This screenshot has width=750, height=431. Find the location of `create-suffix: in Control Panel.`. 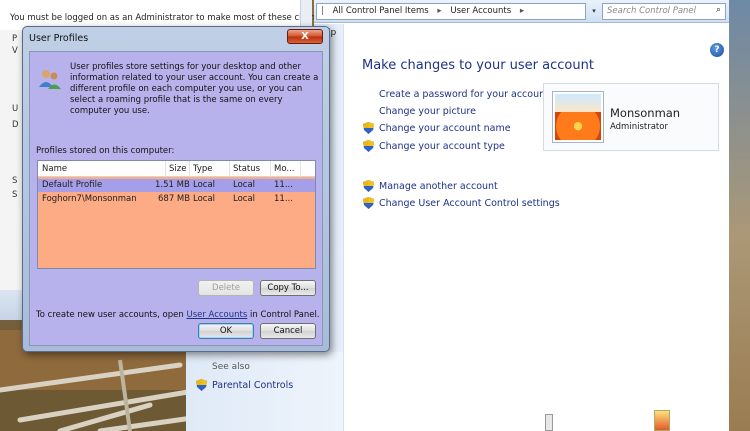

create-suffix: in Control Panel. is located at coordinates (285, 315).